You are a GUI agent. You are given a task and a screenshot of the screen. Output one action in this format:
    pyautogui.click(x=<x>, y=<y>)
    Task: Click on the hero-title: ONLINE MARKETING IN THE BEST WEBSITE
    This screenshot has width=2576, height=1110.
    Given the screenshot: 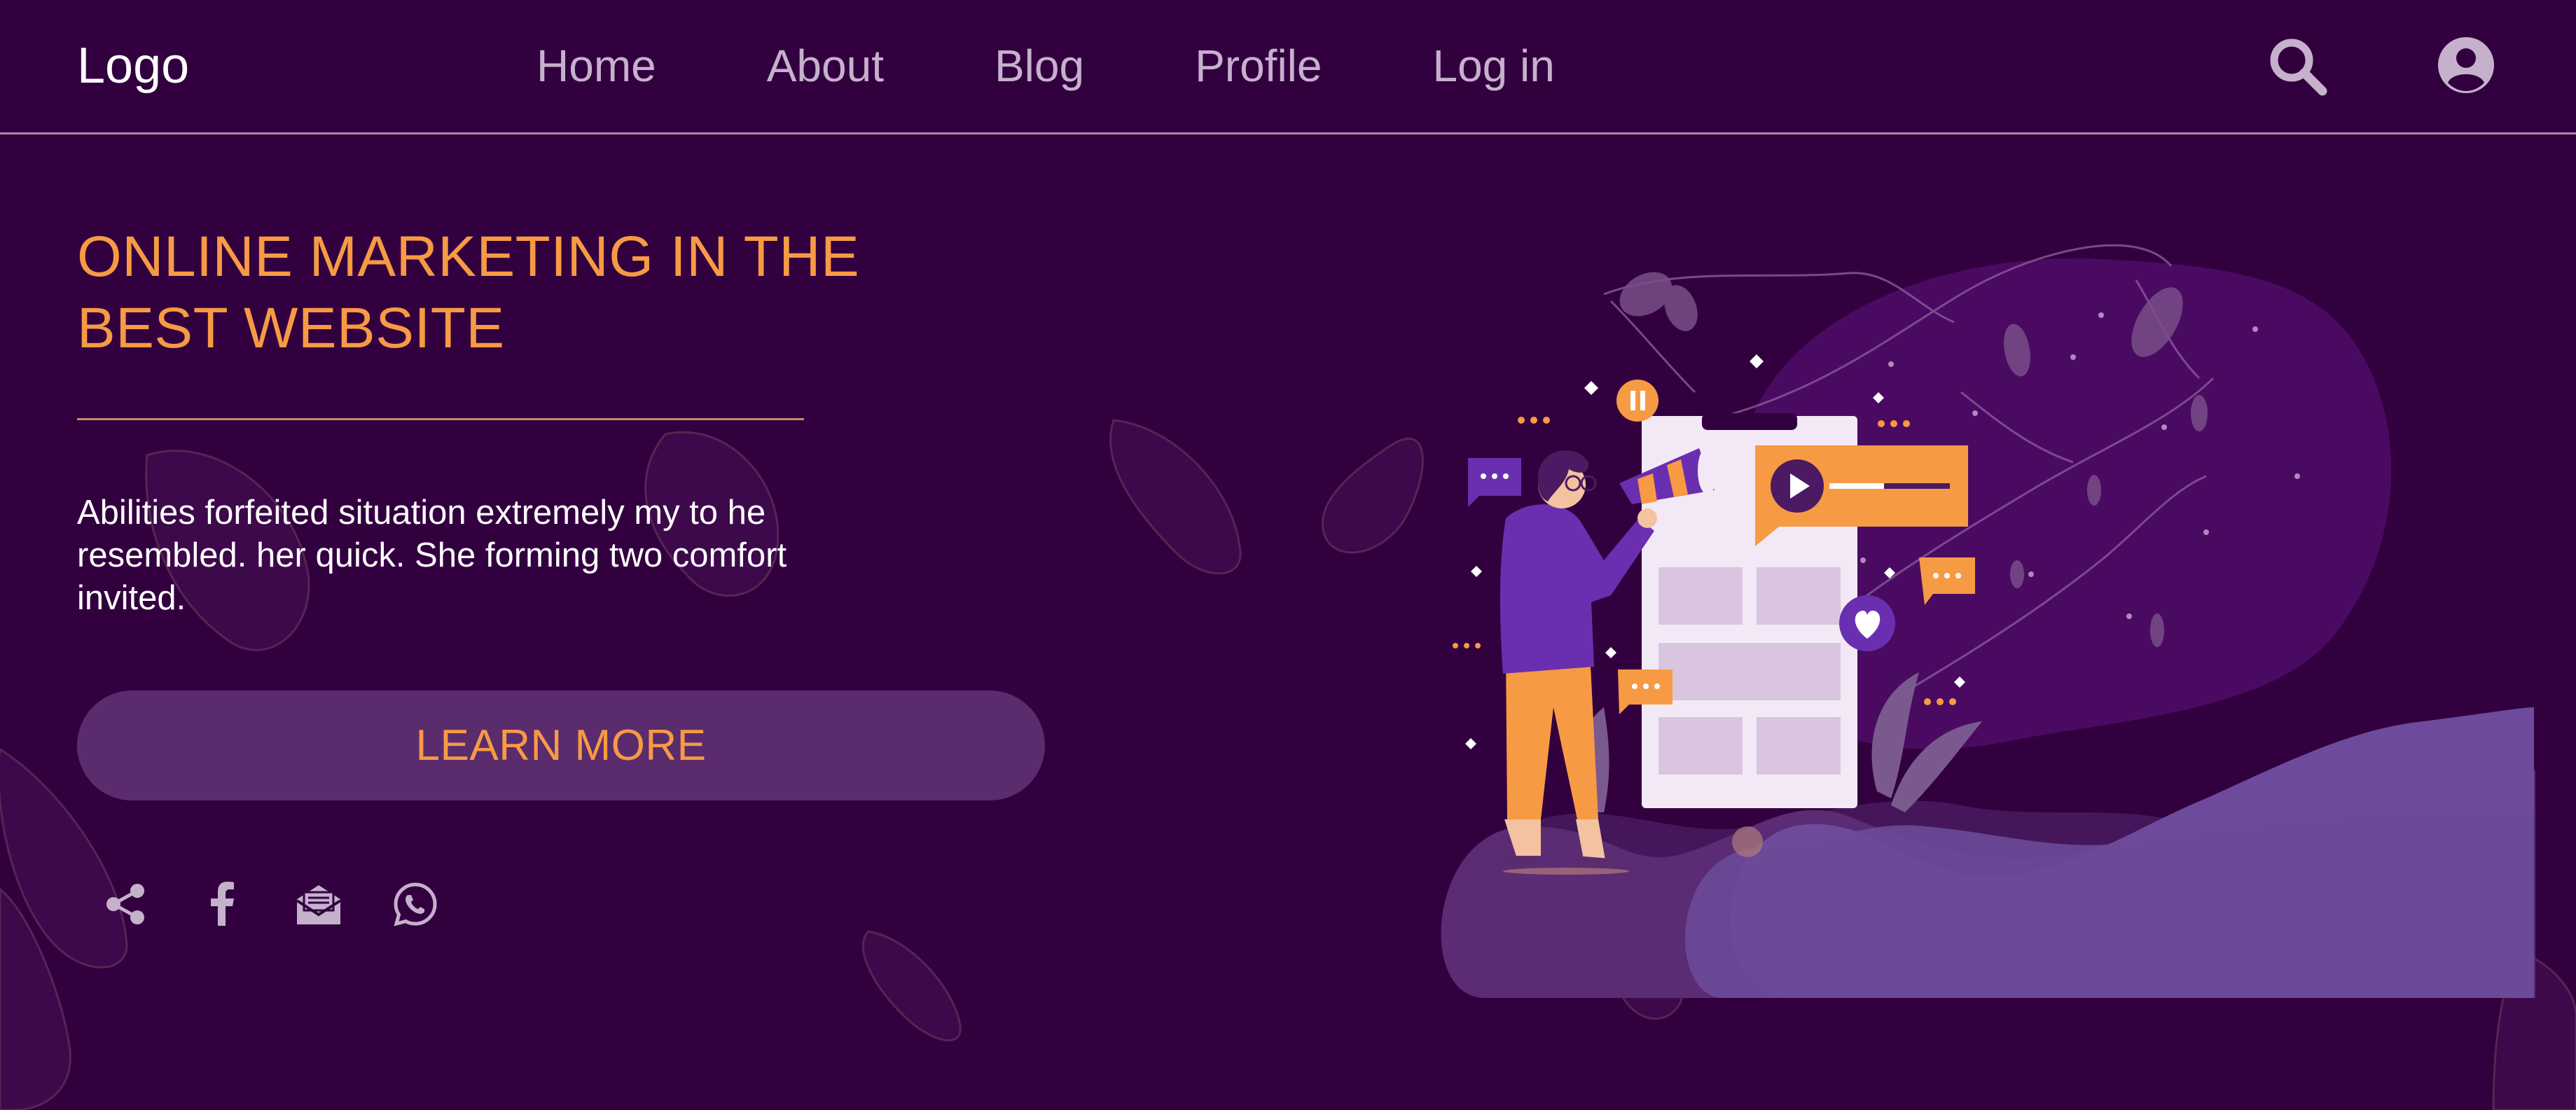 What is the action you would take?
    pyautogui.click(x=468, y=292)
    